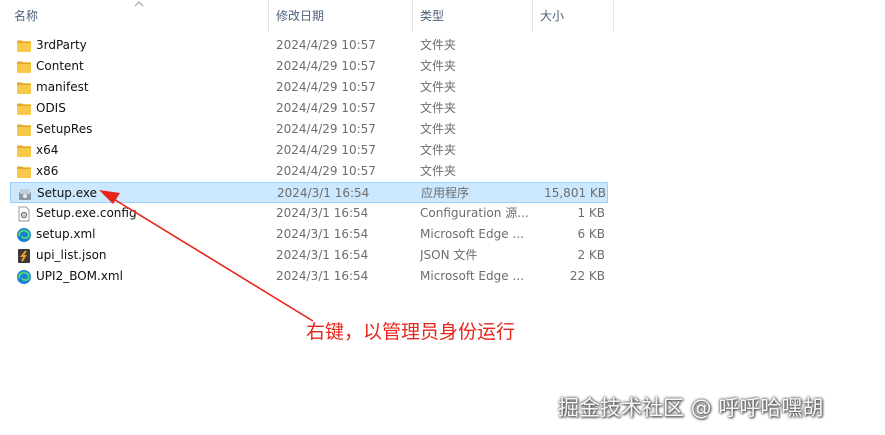 The image size is (885, 435). What do you see at coordinates (67, 193) in the screenshot?
I see `file-name: Setup.exe` at bounding box center [67, 193].